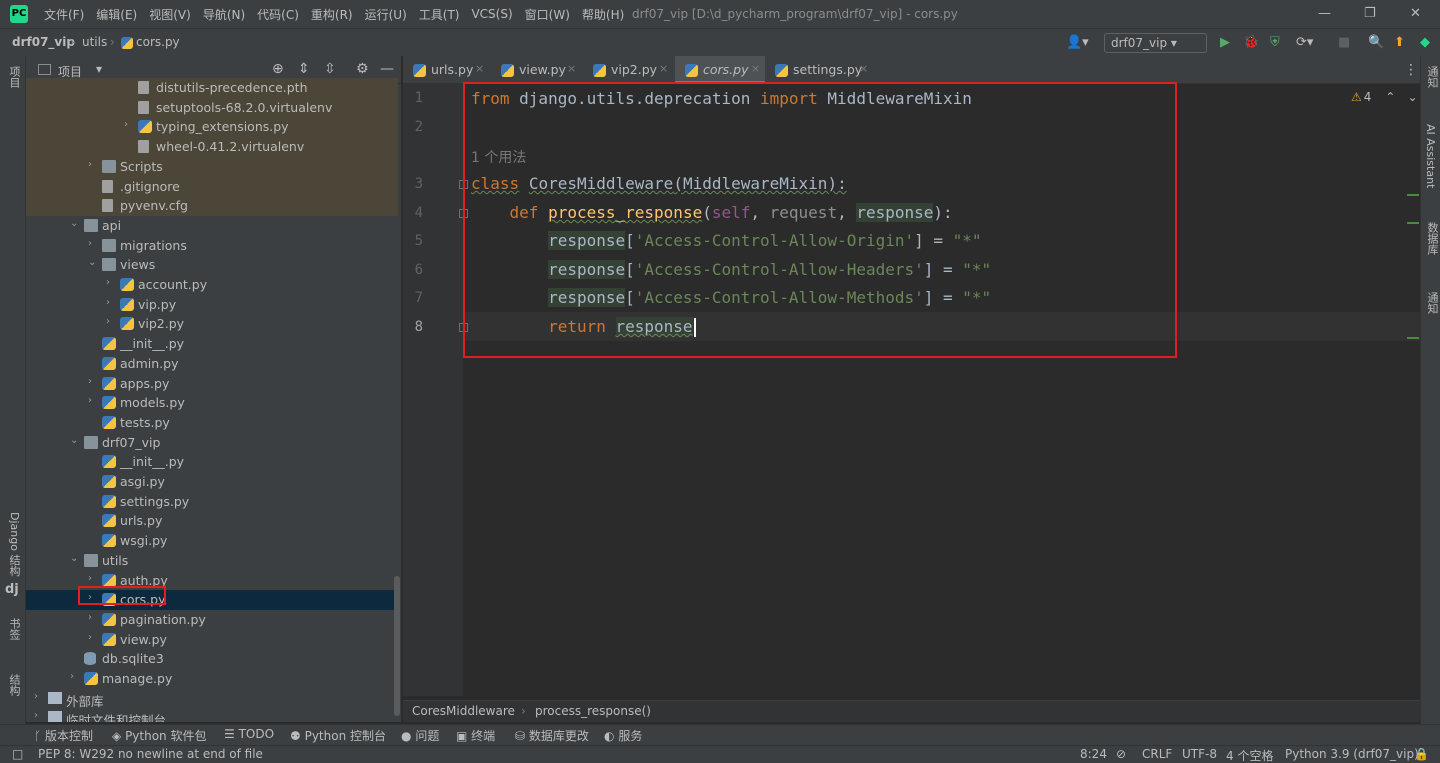 The width and height of the screenshot is (1440, 763). Describe the element at coordinates (1390, 97) in the screenshot. I see `prev-highlight-icon: ⌃` at that location.